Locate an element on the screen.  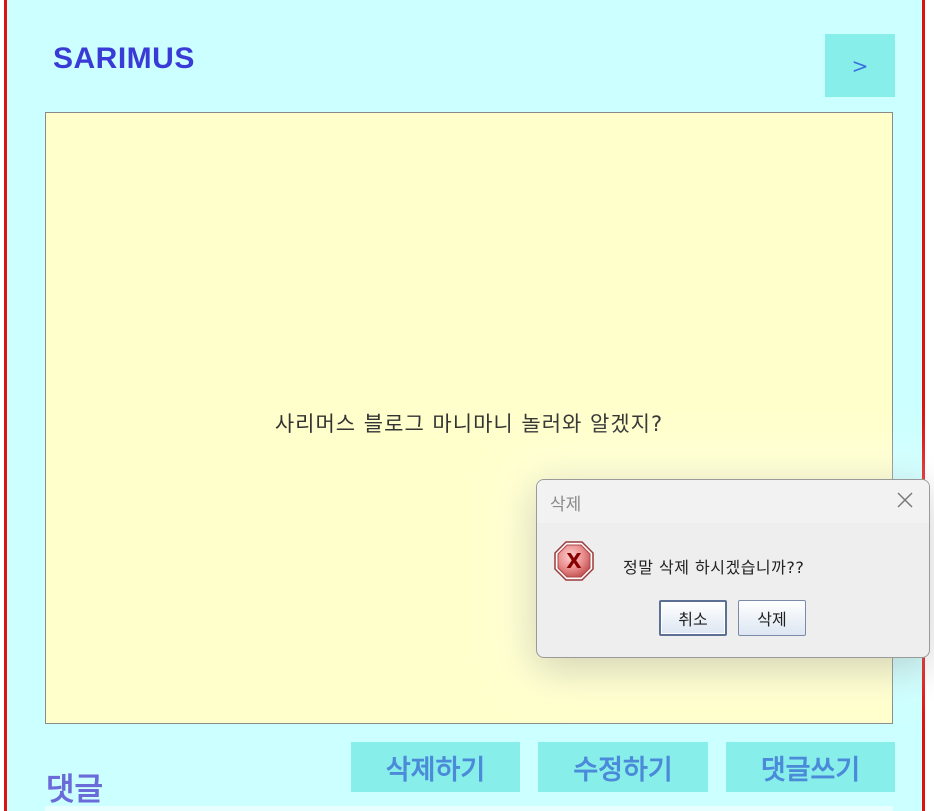
delete-post-button: 삭제하기 is located at coordinates (435, 767).